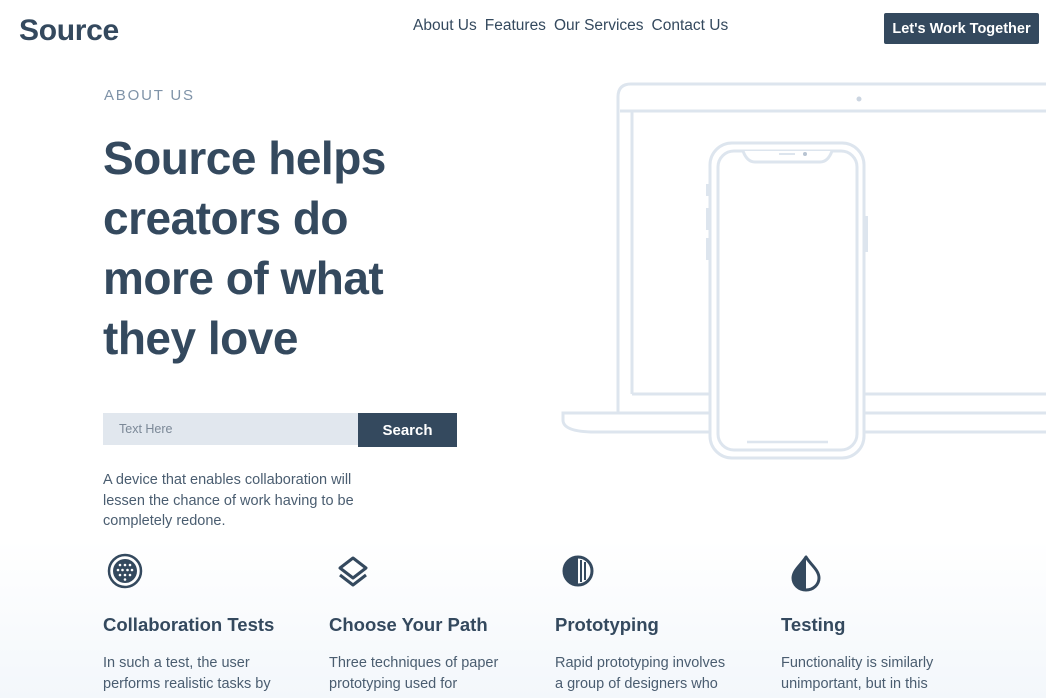 The width and height of the screenshot is (1046, 698). I want to click on half-circle-lines-icon, so click(578, 571).